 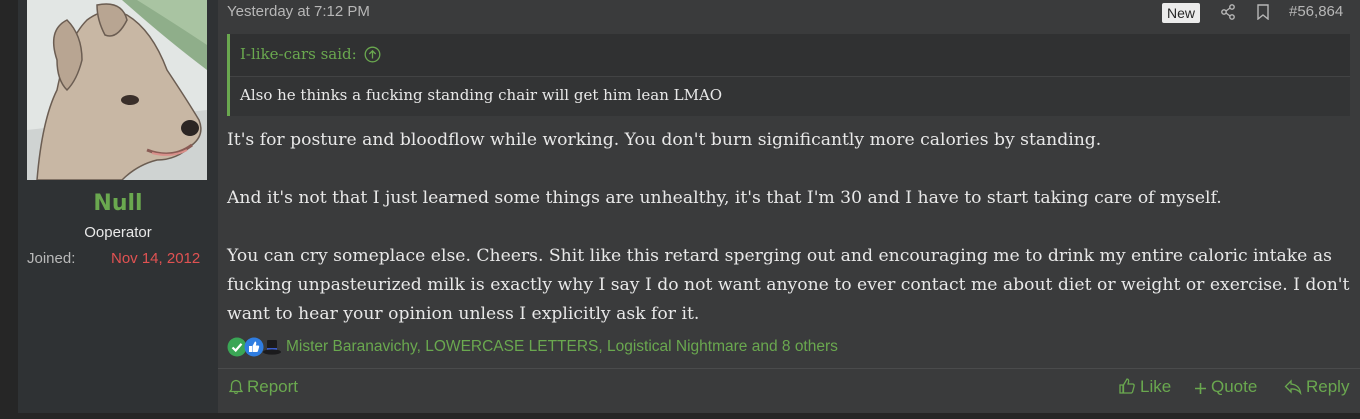 I want to click on avatar, so click(x=117, y=90).